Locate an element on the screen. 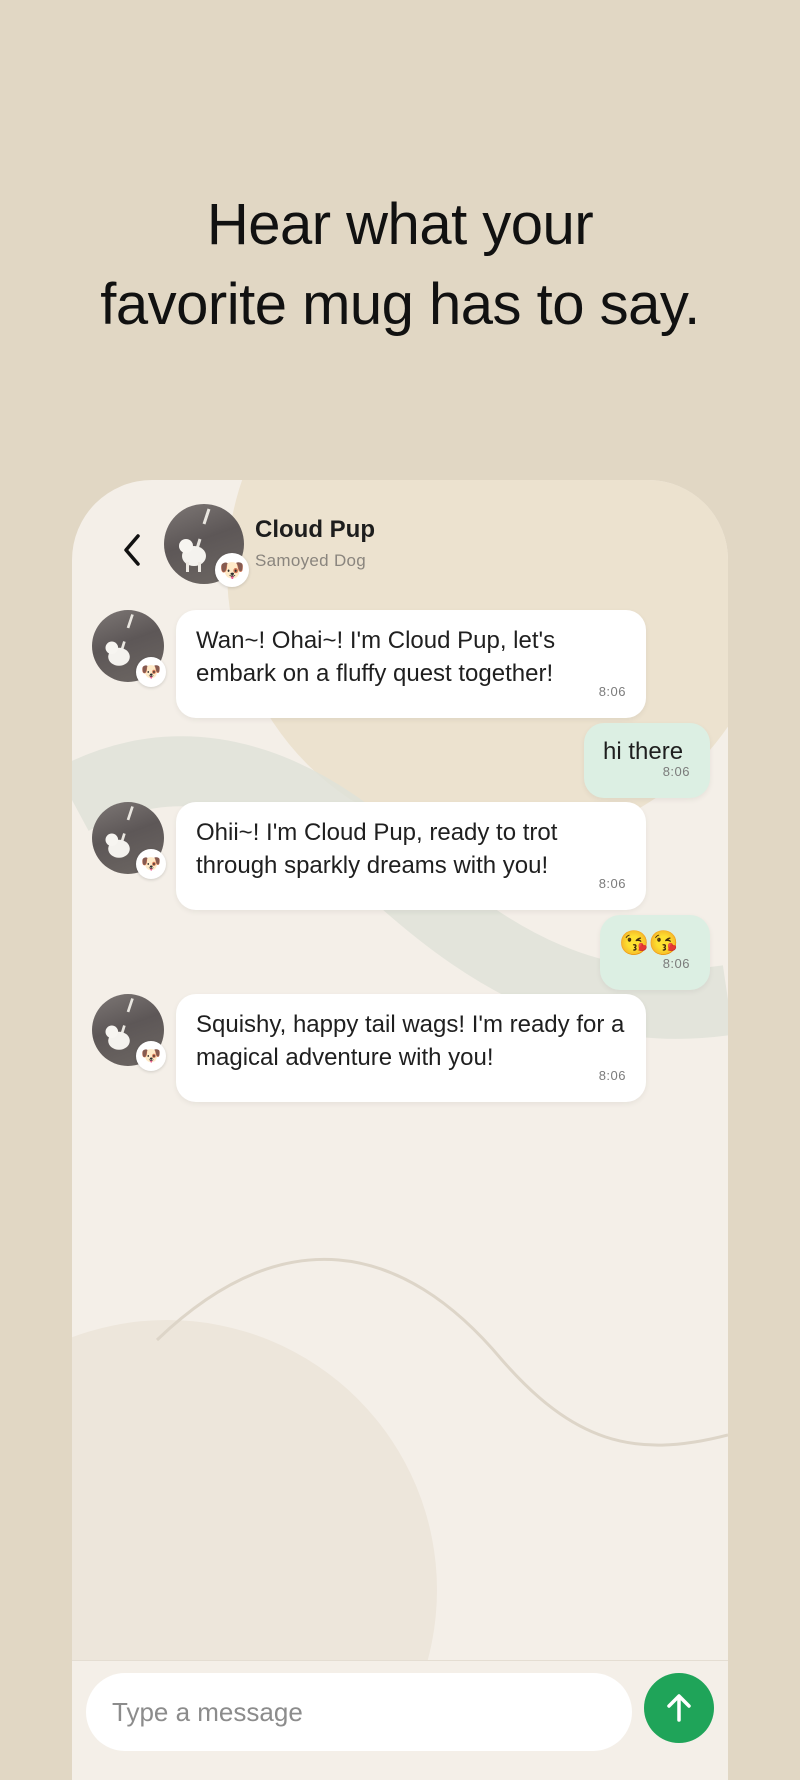 The width and height of the screenshot is (800, 1780). contact-name: Cloud Pup is located at coordinates (315, 529).